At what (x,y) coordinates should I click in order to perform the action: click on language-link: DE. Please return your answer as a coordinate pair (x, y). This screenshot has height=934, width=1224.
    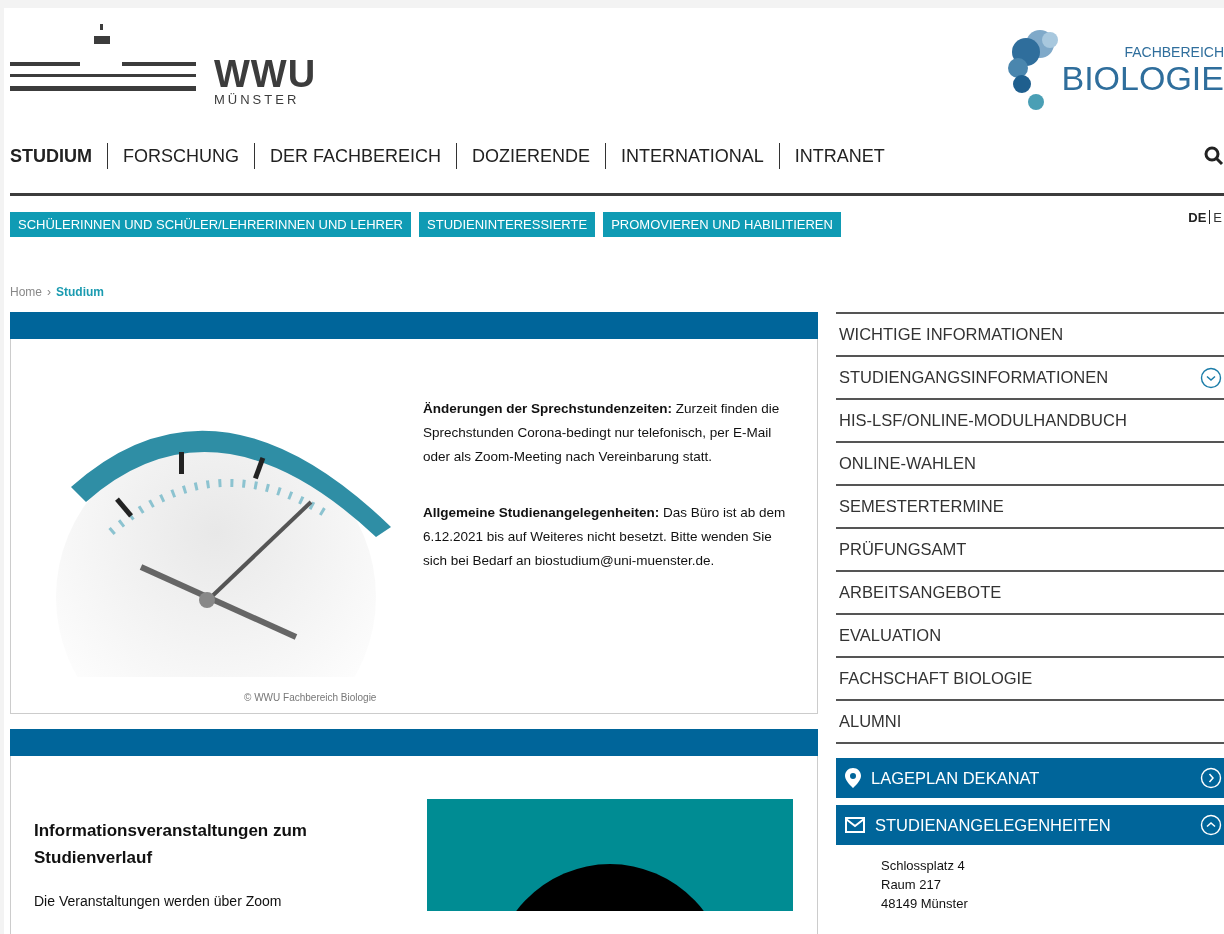
    Looking at the image, I should click on (1197, 217).